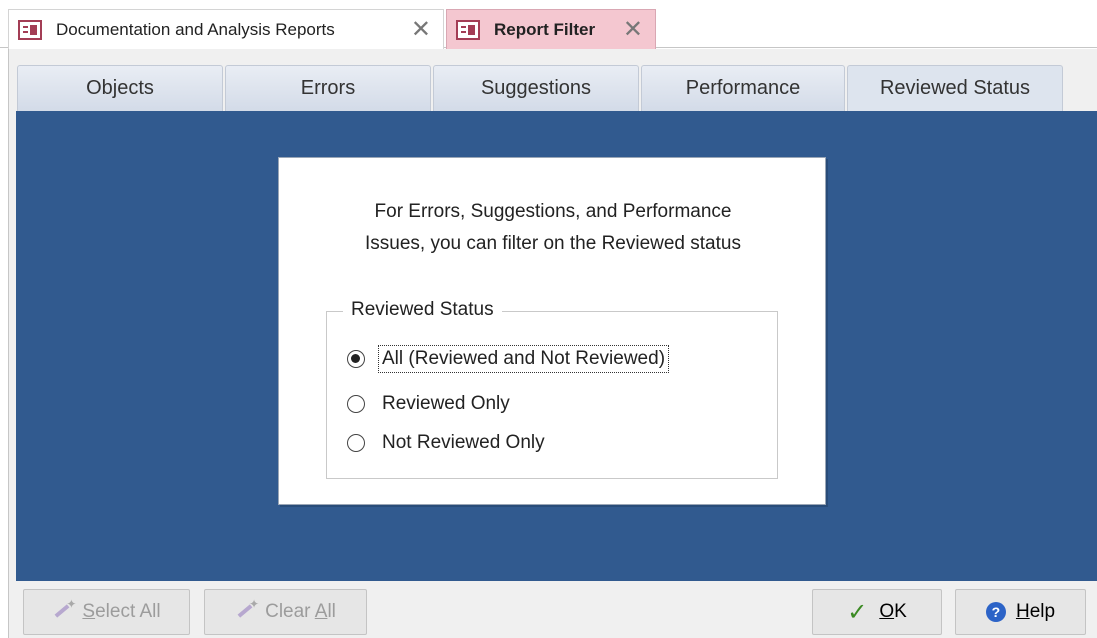 The height and width of the screenshot is (638, 1097). Describe the element at coordinates (463, 442) in the screenshot. I see `option-label: Not Reviewed Only` at that location.